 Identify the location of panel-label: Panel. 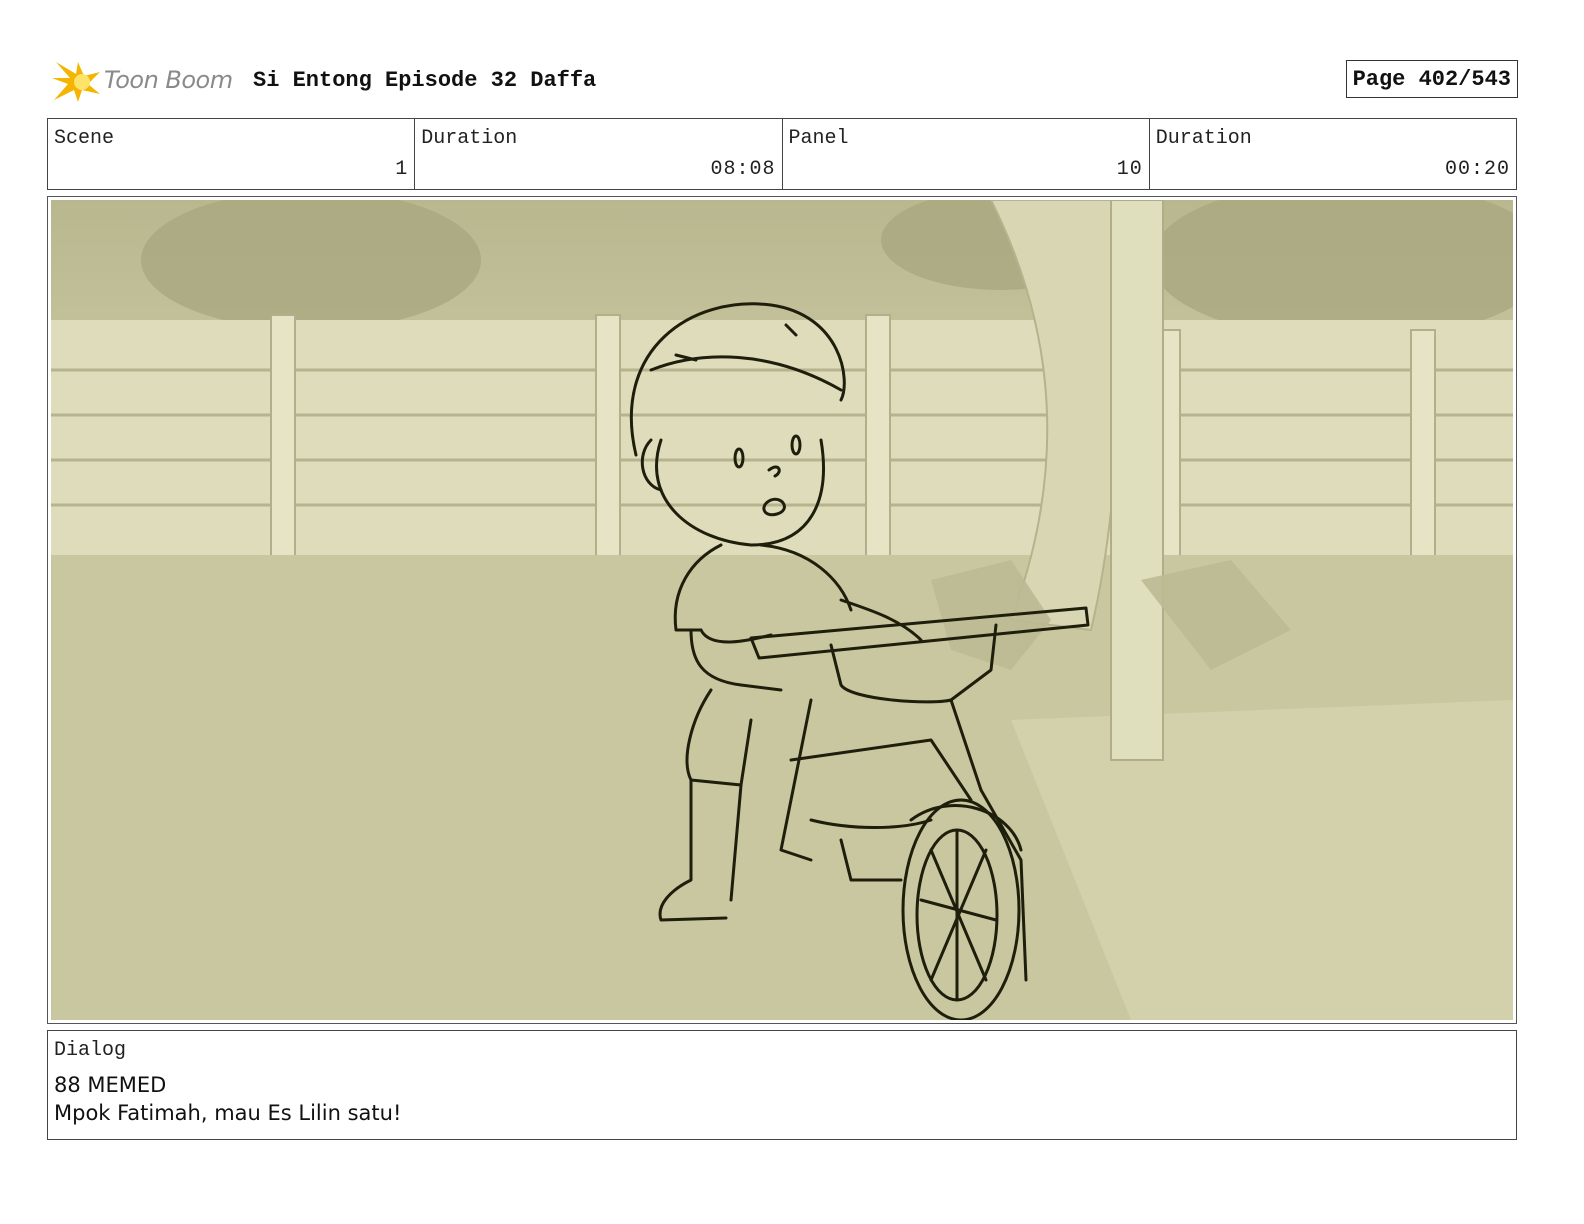
(818, 138).